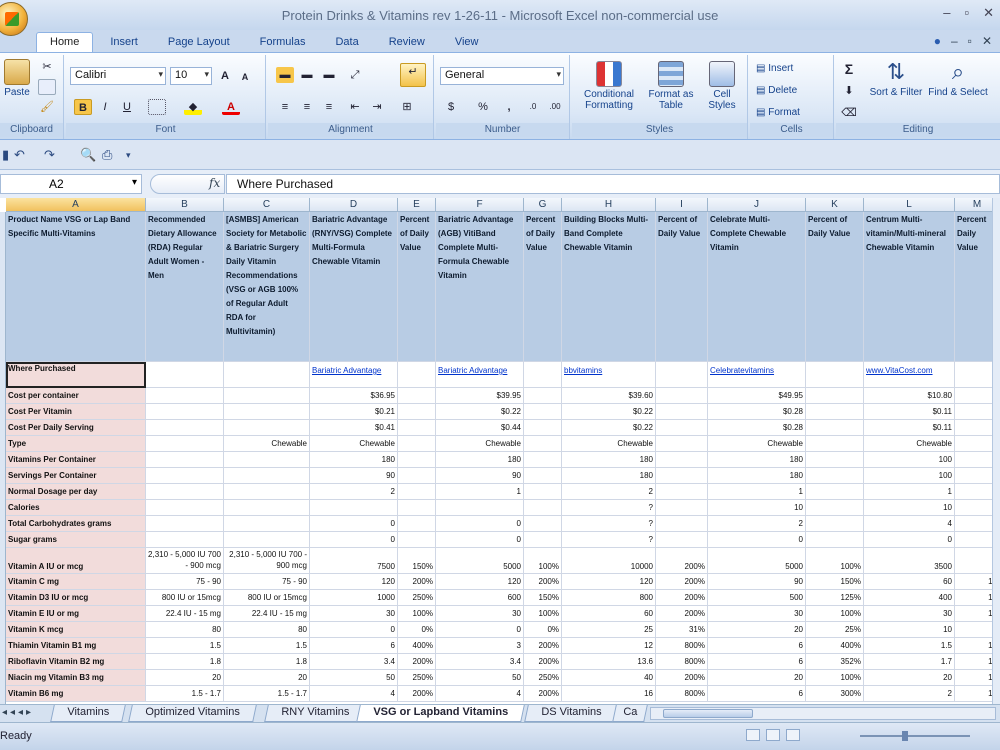  What do you see at coordinates (417, 561) in the screenshot?
I see `table-cell: 150%` at bounding box center [417, 561].